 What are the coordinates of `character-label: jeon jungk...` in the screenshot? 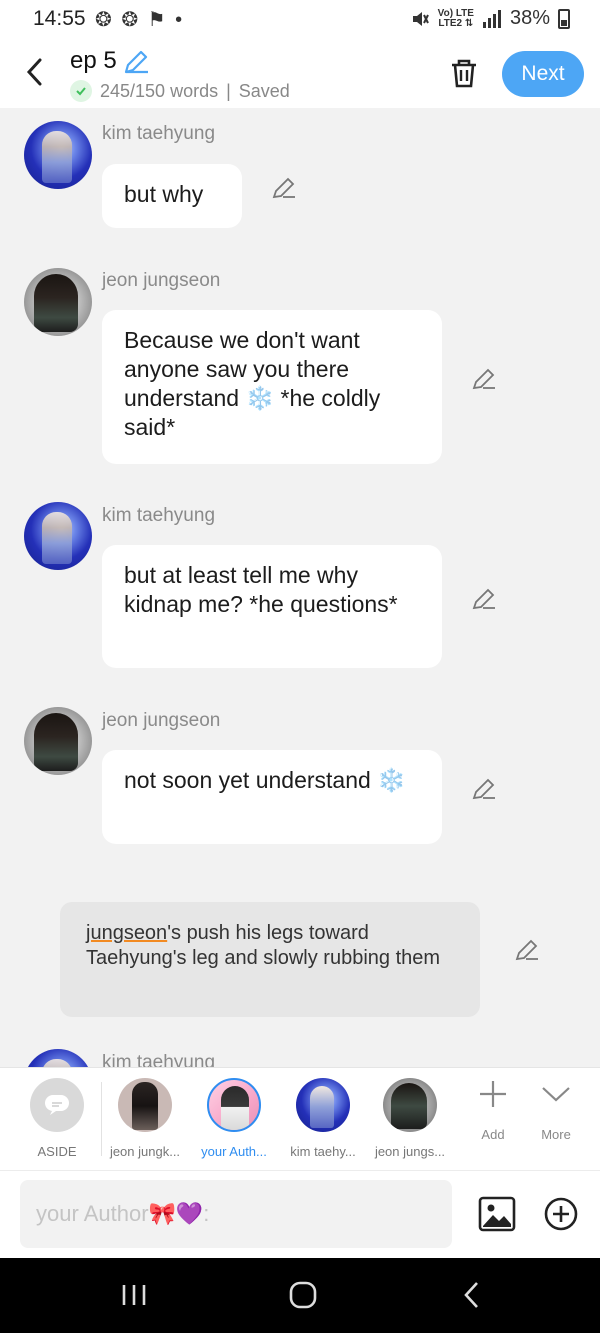 It's located at (145, 1151).